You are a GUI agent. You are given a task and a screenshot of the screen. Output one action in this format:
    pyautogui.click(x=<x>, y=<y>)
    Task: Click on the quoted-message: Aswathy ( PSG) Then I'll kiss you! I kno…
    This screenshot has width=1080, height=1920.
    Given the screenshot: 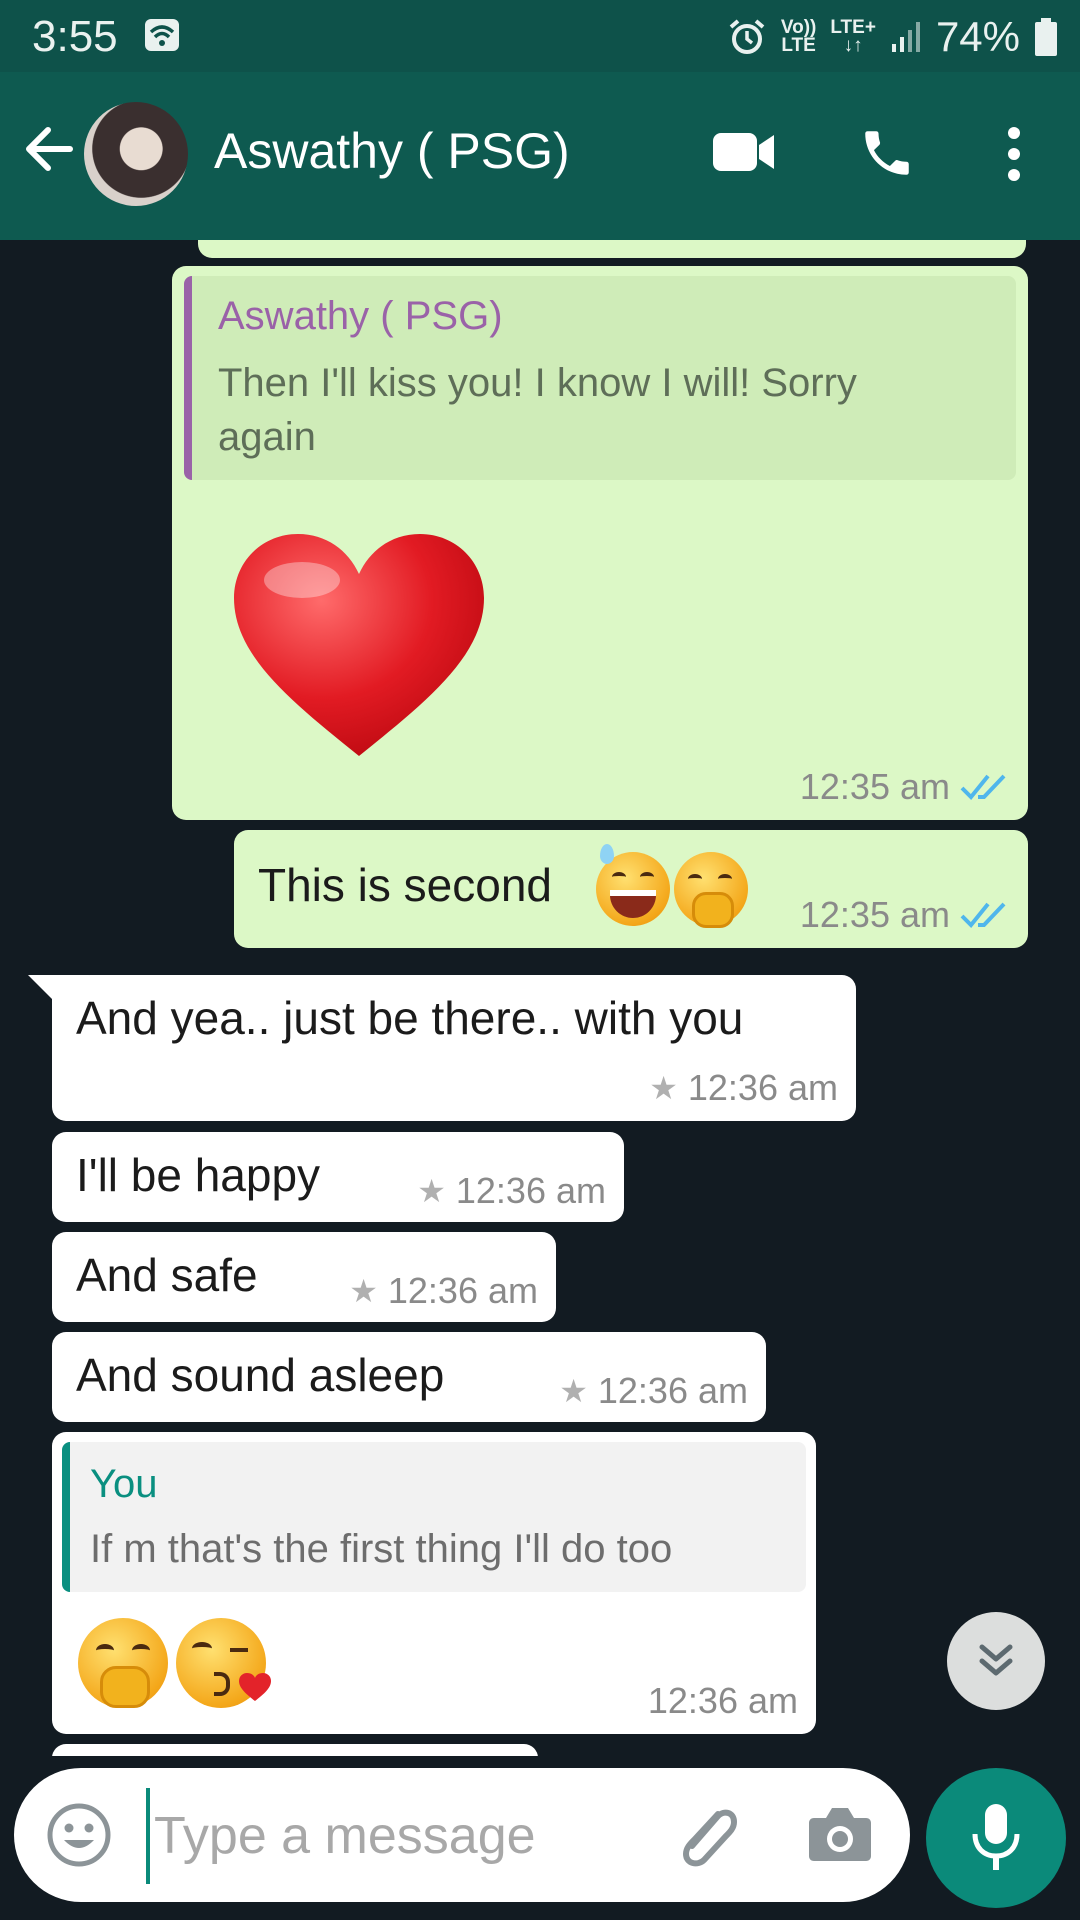 What is the action you would take?
    pyautogui.click(x=600, y=378)
    